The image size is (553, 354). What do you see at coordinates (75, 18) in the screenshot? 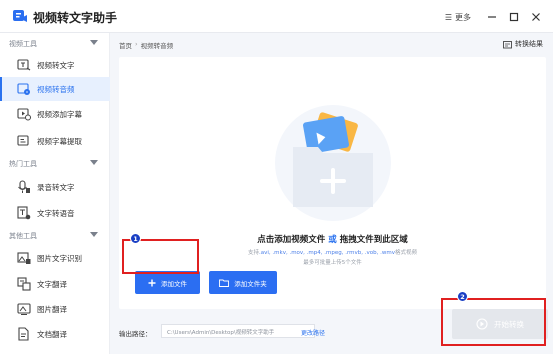
I see `app-title: 视频转文字助手` at bounding box center [75, 18].